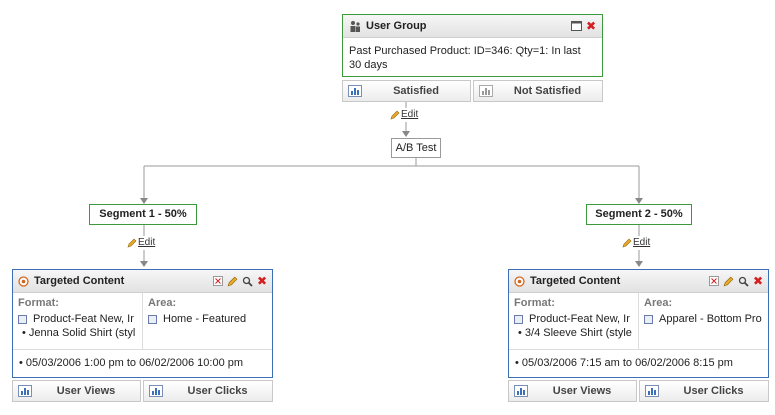 This screenshot has height=415, width=775. Describe the element at coordinates (547, 91) in the screenshot. I see `not-satisfied-label: Not Satisfied` at that location.